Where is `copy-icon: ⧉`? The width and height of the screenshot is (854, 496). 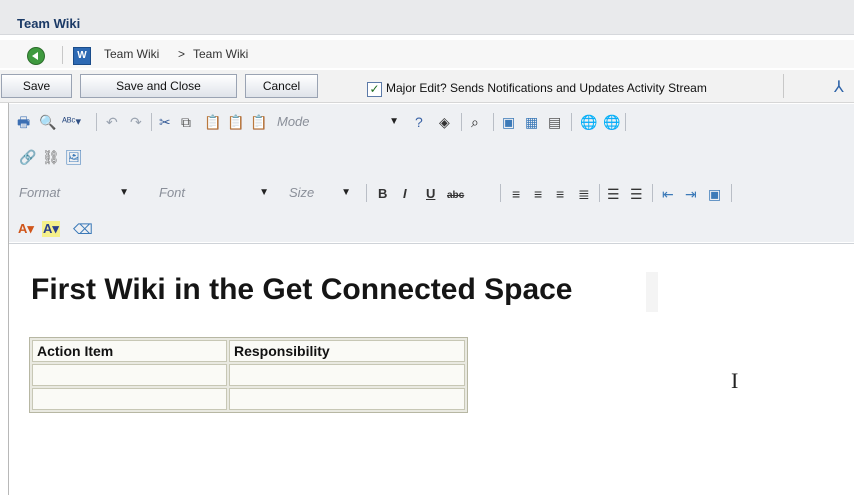 copy-icon: ⧉ is located at coordinates (186, 122).